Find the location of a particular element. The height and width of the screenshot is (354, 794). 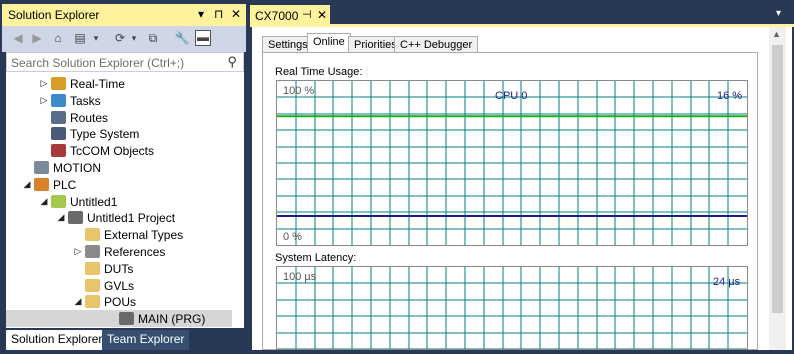

tree-item: MOTION is located at coordinates (119, 167).